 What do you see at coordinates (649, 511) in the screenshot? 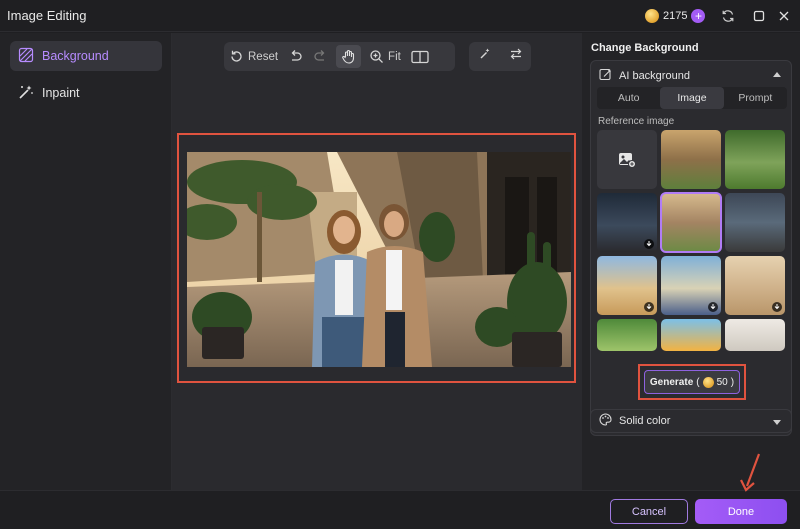
I see `cancel-button: Cancel` at bounding box center [649, 511].